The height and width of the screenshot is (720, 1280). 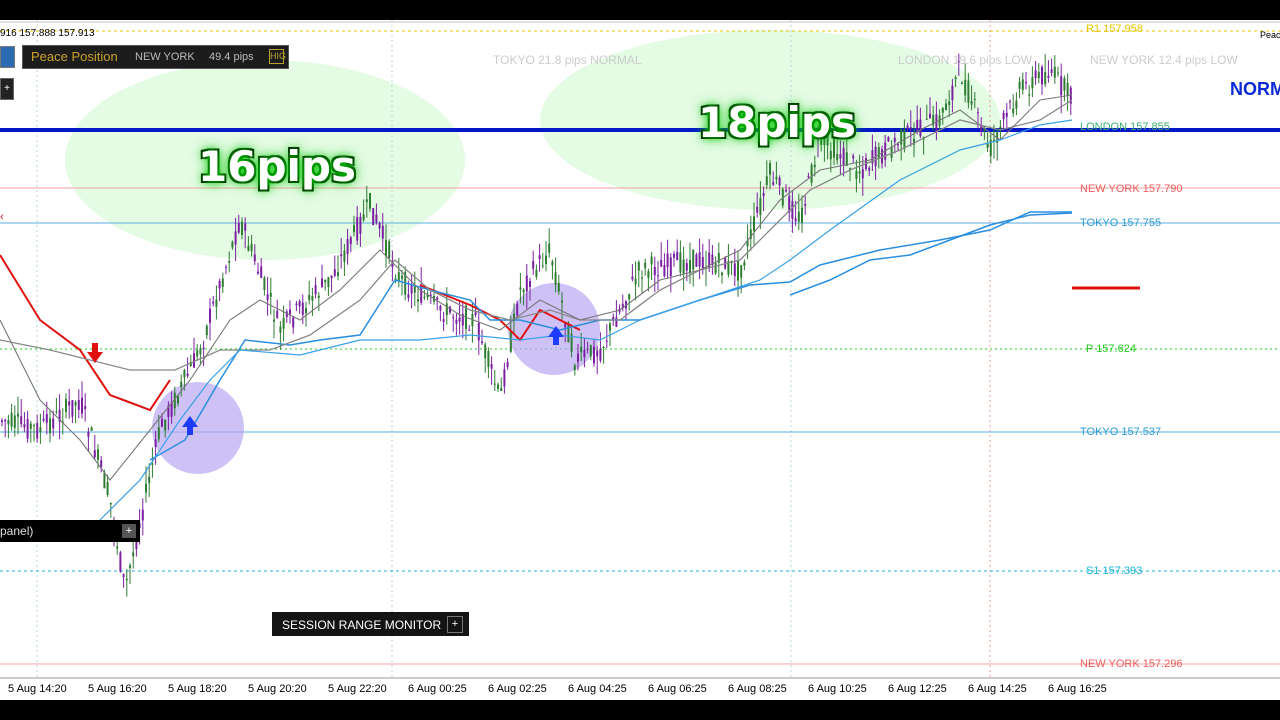 What do you see at coordinates (1121, 432) in the screenshot?
I see `level-label-tokyo-low: TOKYO 157.537` at bounding box center [1121, 432].